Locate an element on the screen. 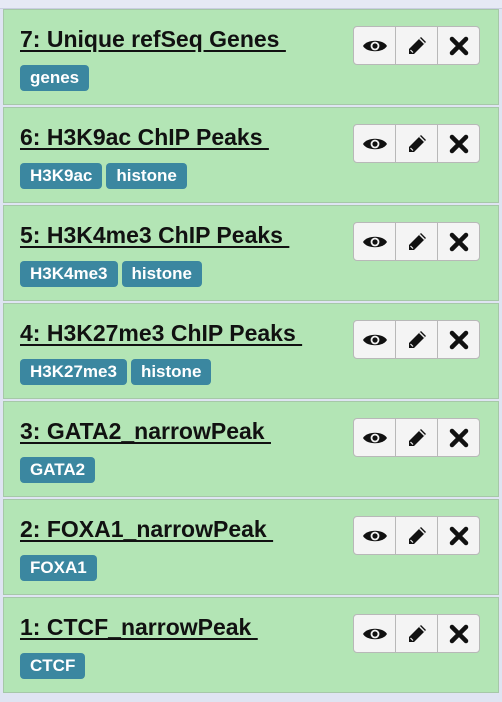  dataset-tags: GATA2 is located at coordinates (58, 470).